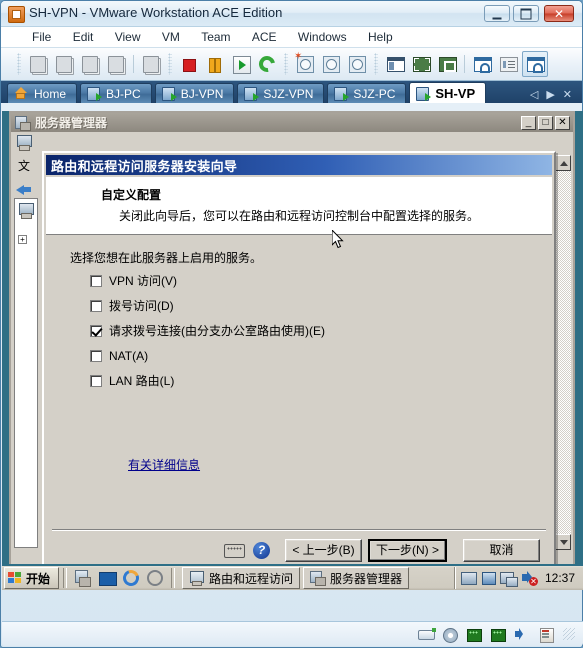  I want to click on preferences-icon, so click(482, 64).